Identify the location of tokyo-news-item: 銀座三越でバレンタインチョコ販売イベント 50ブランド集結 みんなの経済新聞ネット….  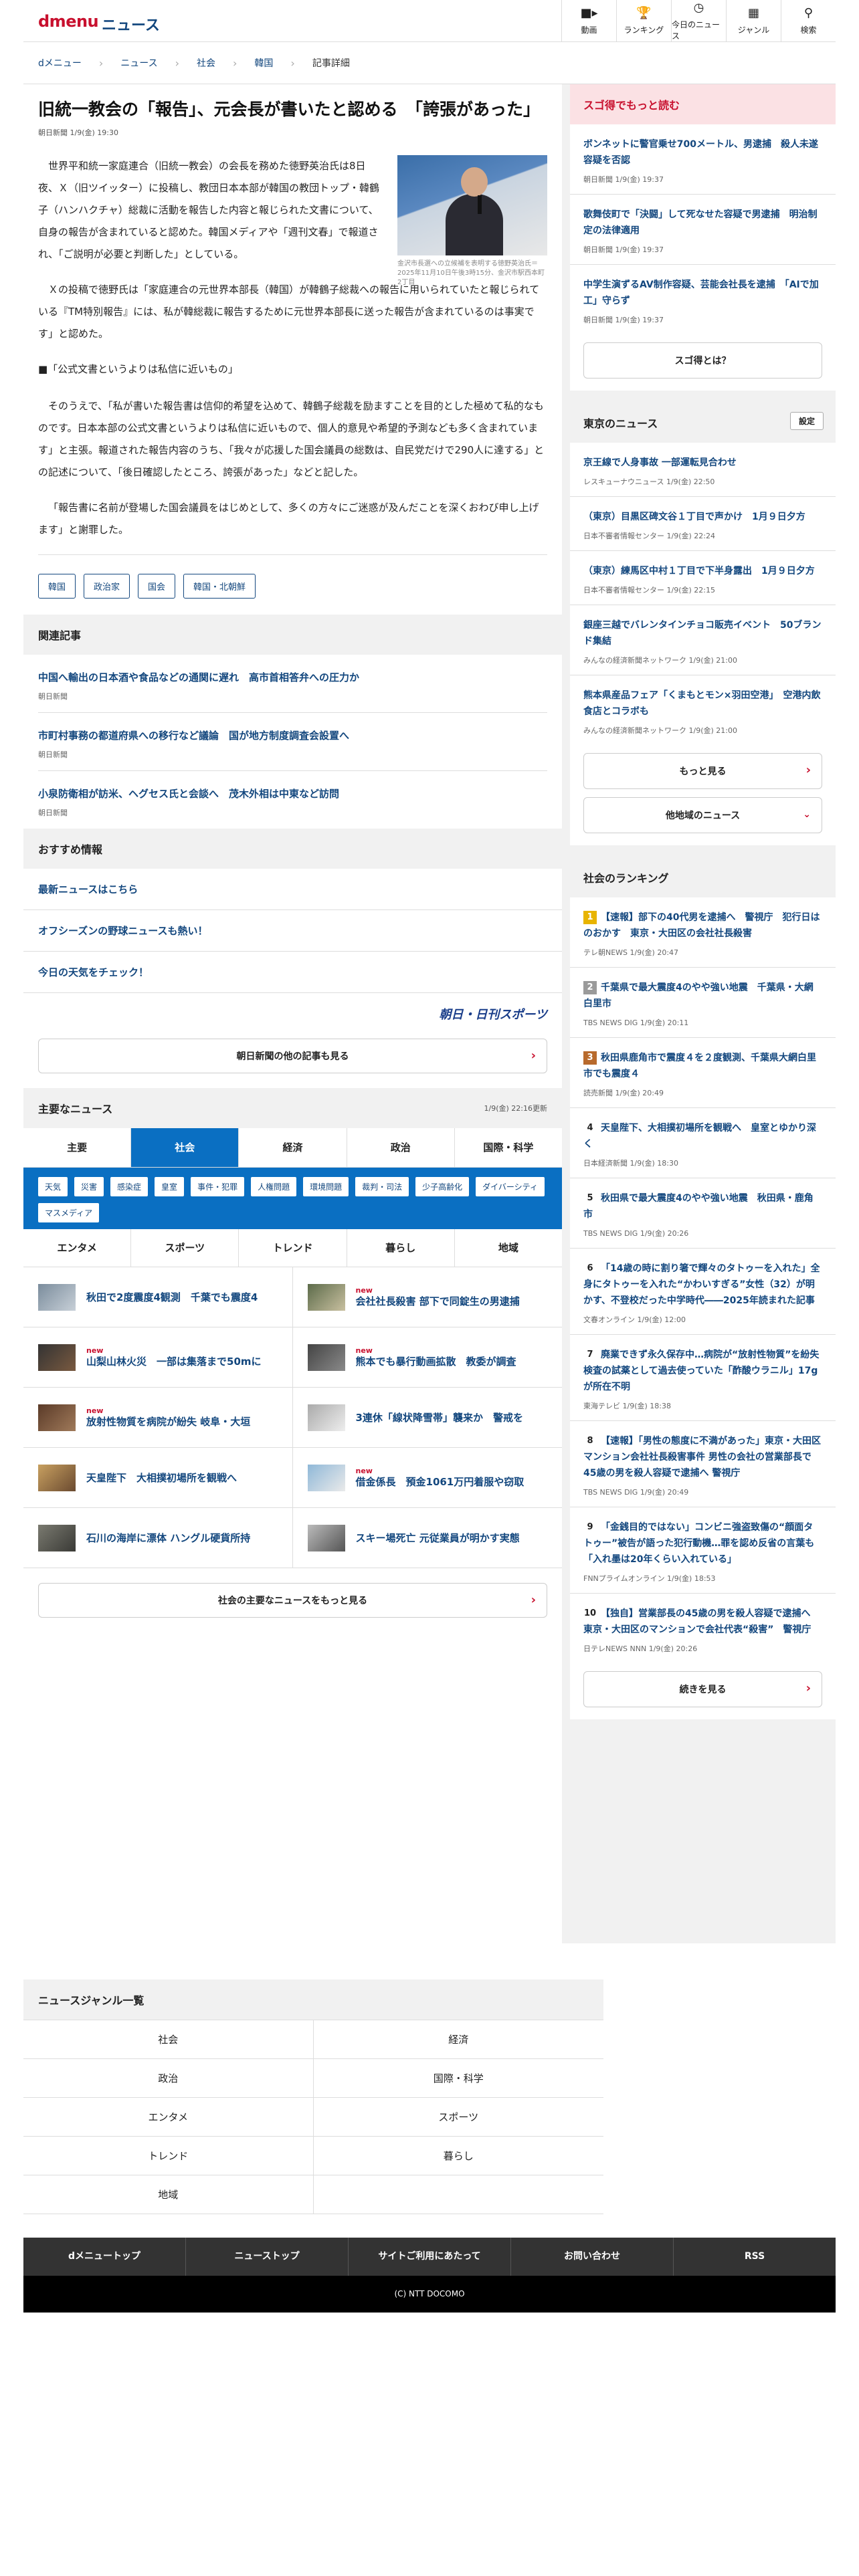
(703, 640).